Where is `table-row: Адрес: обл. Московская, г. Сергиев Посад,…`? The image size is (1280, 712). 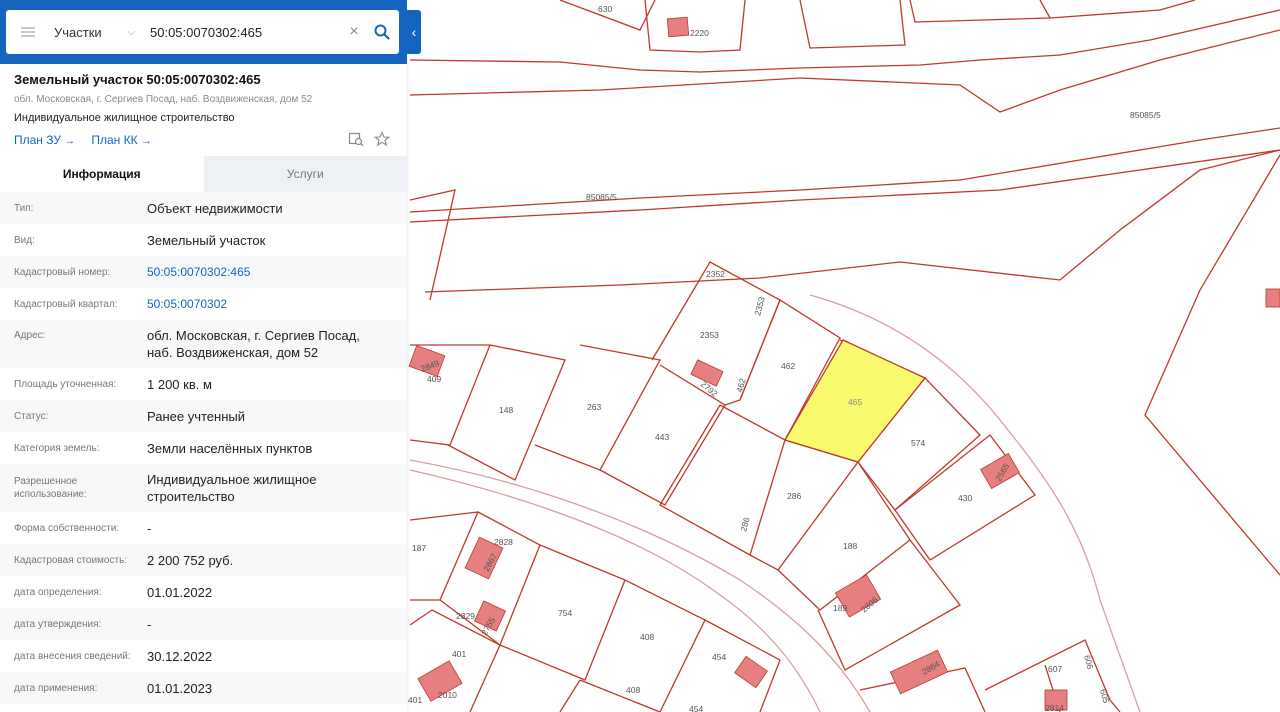 table-row: Адрес: обл. Московская, г. Сергиев Посад,… is located at coordinates (203, 344).